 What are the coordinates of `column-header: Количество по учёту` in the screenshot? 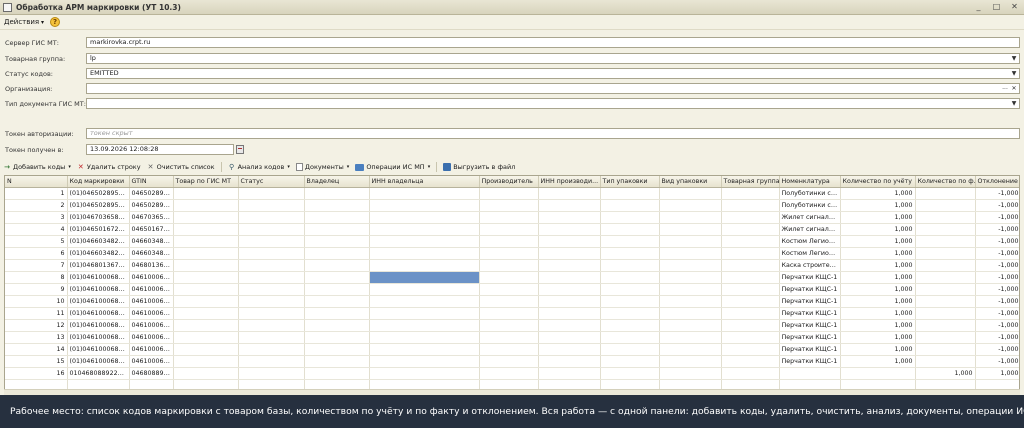 It's located at (878, 182).